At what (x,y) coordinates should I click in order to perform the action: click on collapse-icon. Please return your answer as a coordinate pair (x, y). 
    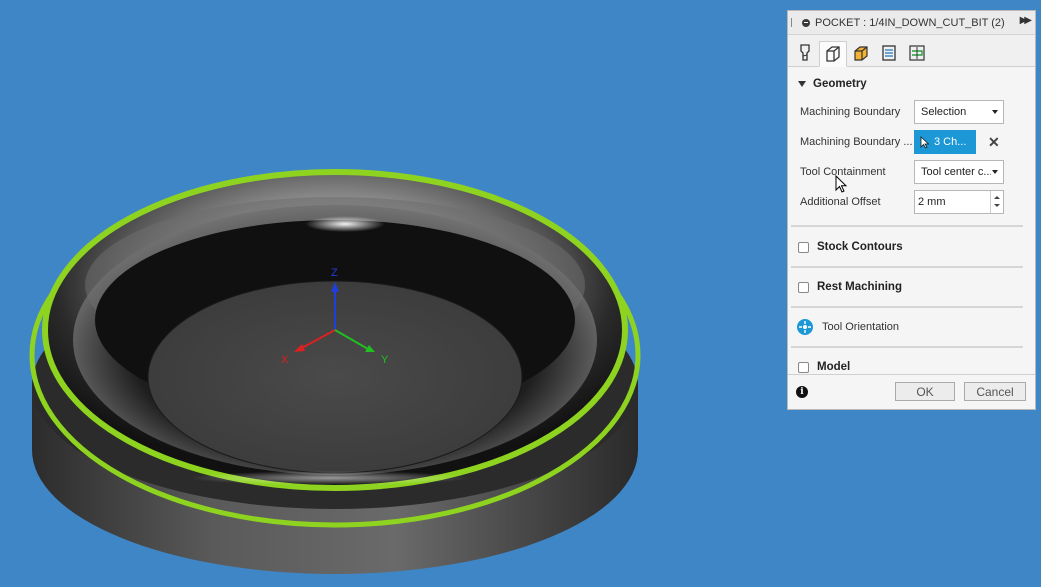
    Looking at the image, I should click on (806, 22).